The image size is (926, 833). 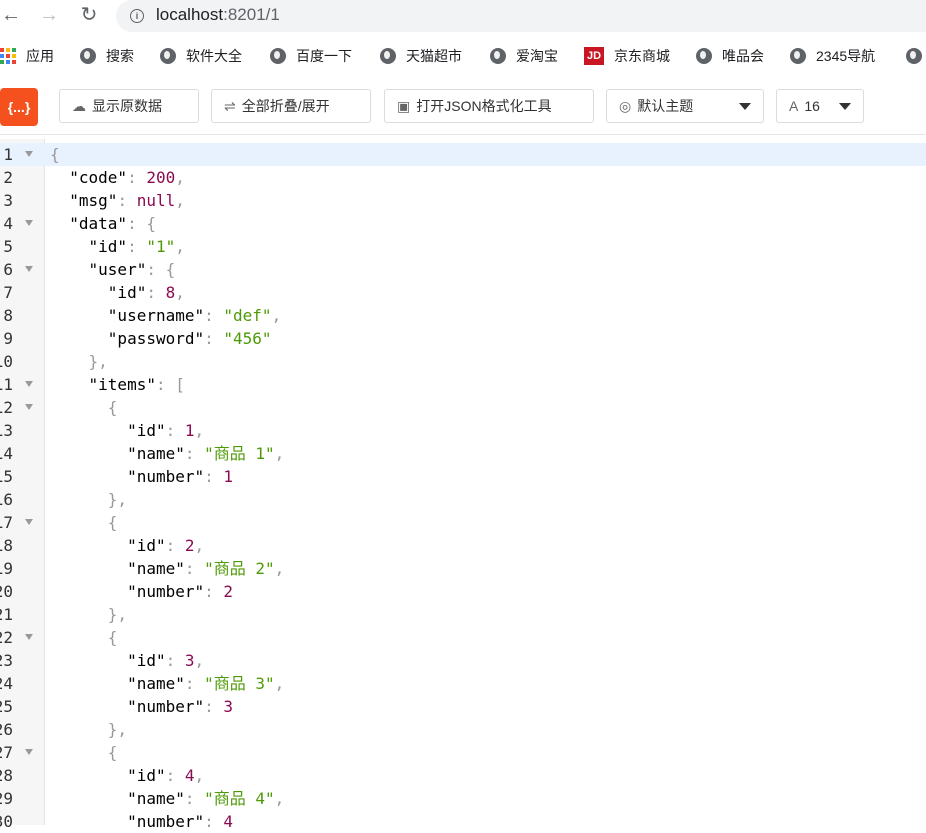 I want to click on bookmark-vip: 唯品会, so click(x=730, y=56).